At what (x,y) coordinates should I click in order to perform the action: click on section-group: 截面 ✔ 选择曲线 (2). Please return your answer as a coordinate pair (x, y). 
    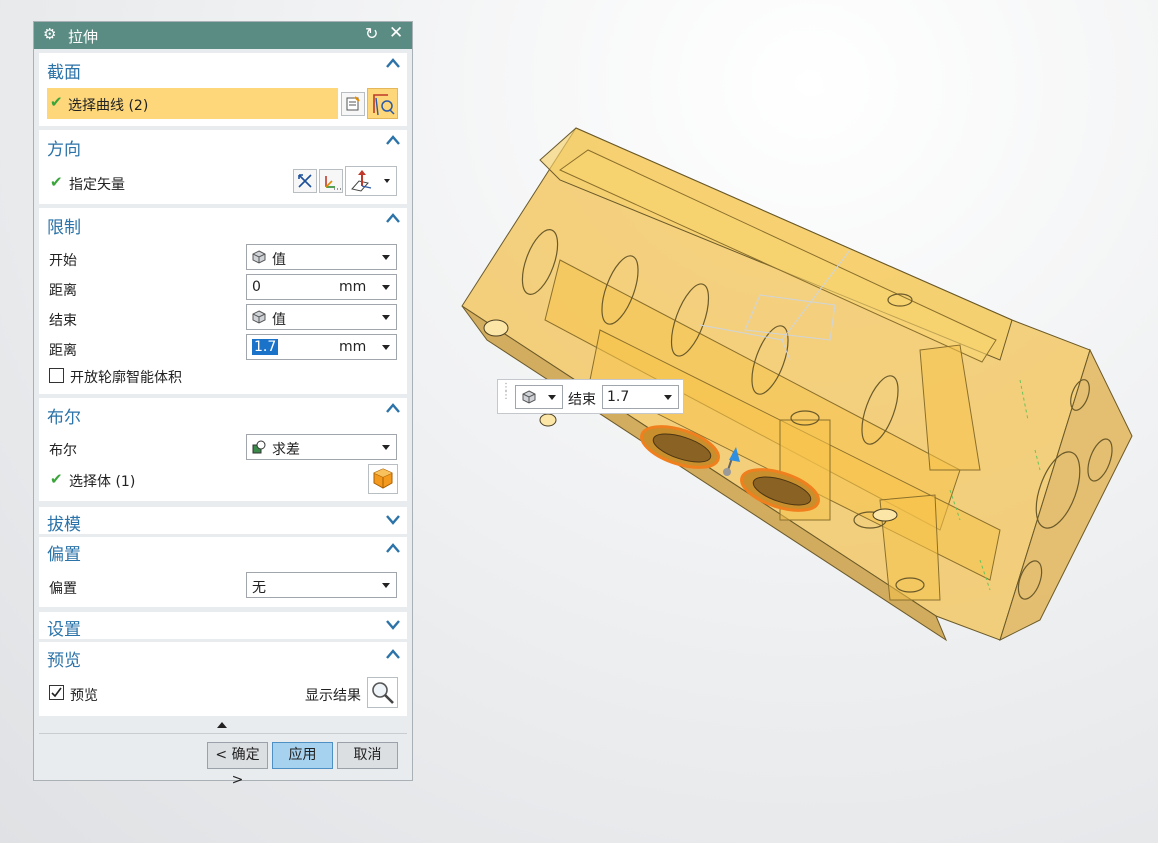
    Looking at the image, I should click on (223, 89).